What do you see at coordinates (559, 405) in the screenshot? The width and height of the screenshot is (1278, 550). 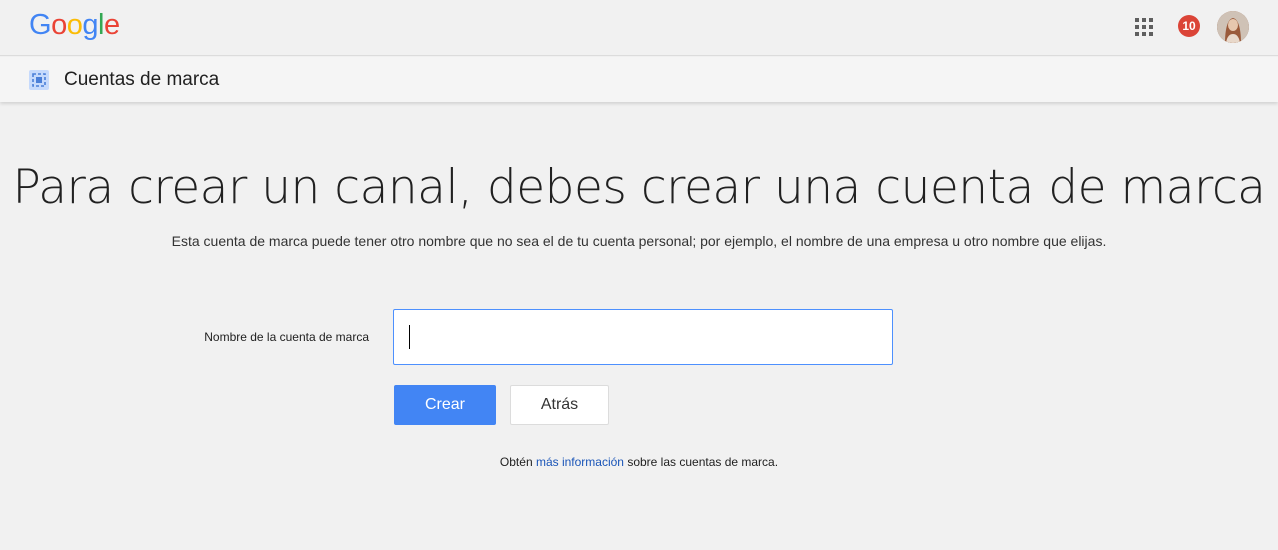 I see `back-button: Atrás` at bounding box center [559, 405].